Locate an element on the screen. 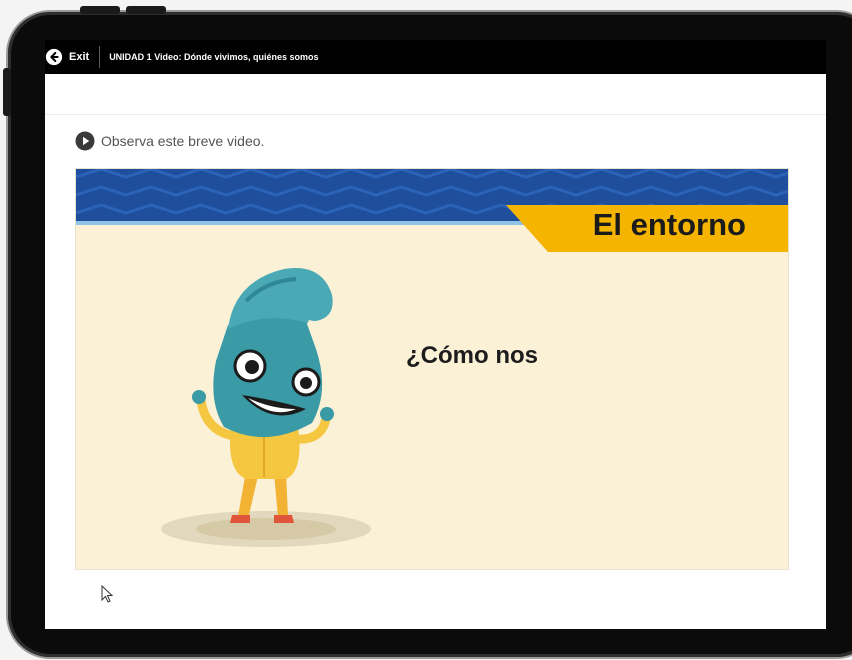 This screenshot has height=660, width=852. instruction-row: Observa este breve video. is located at coordinates (169, 141).